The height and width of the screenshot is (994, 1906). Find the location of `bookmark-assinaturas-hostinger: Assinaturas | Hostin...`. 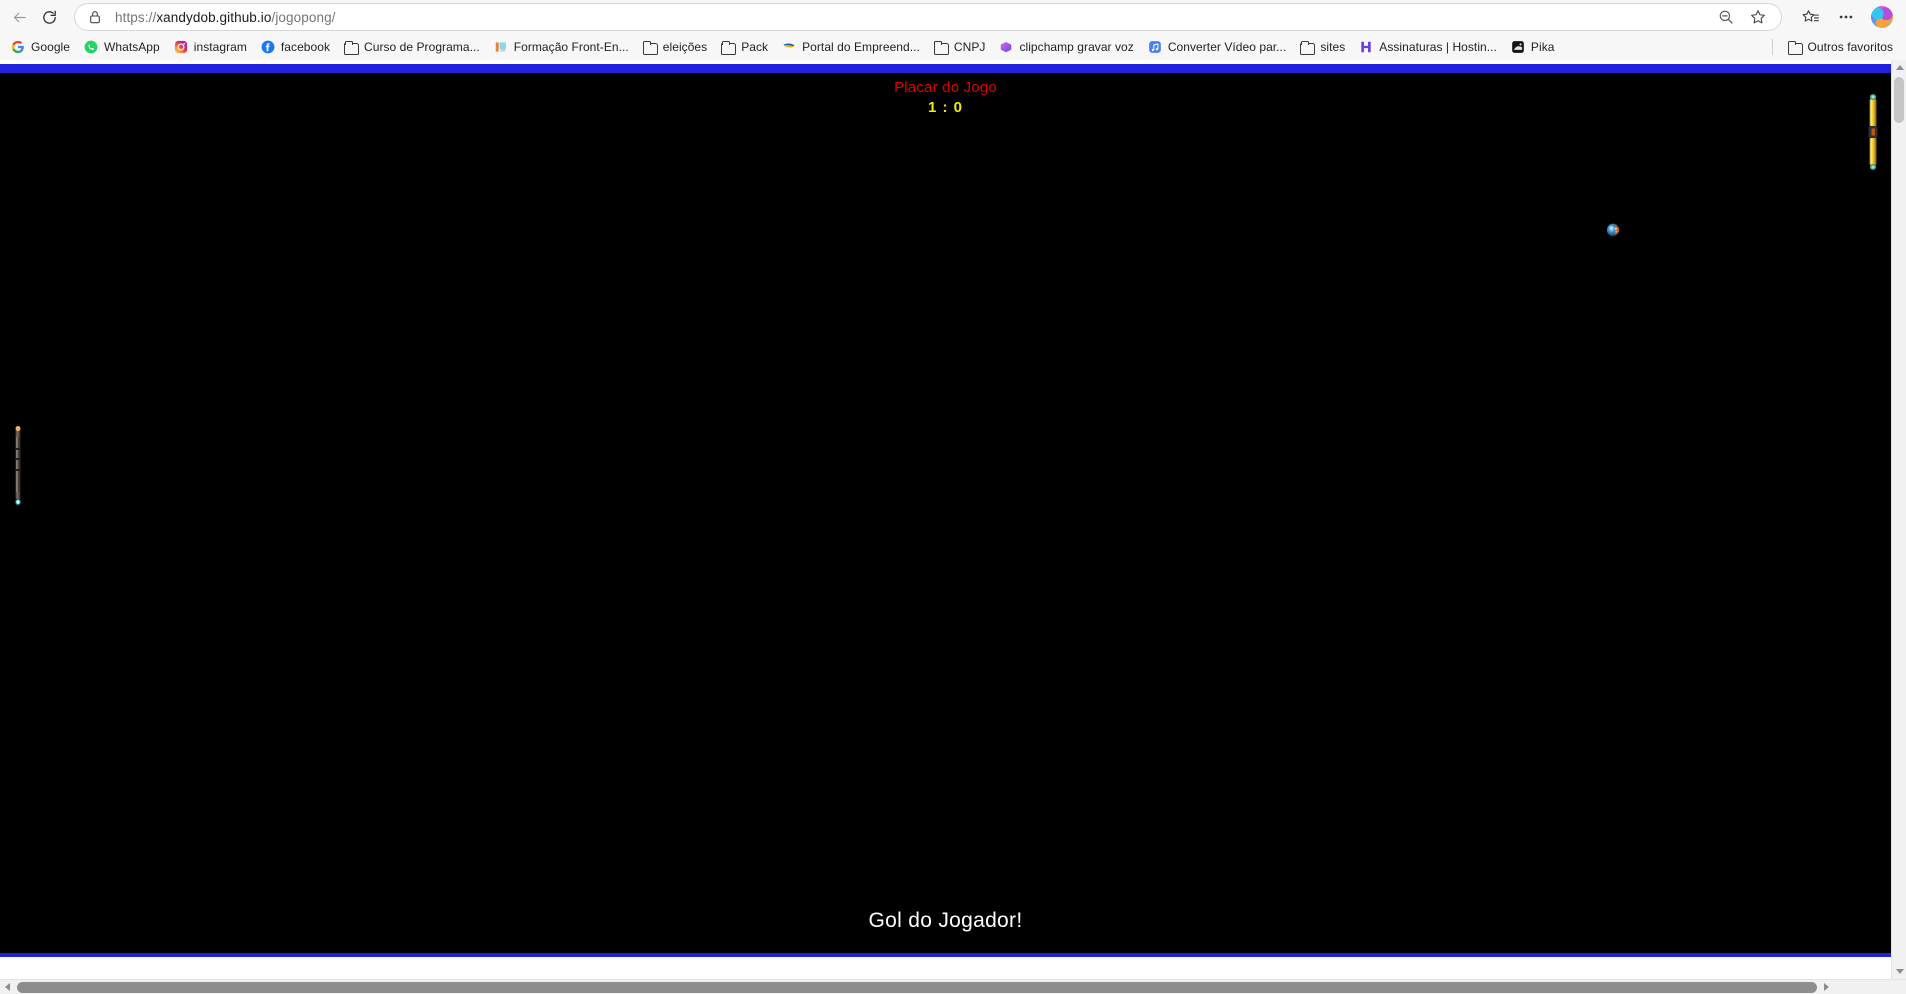

bookmark-assinaturas-hostinger: Assinaturas | Hostin... is located at coordinates (1428, 47).